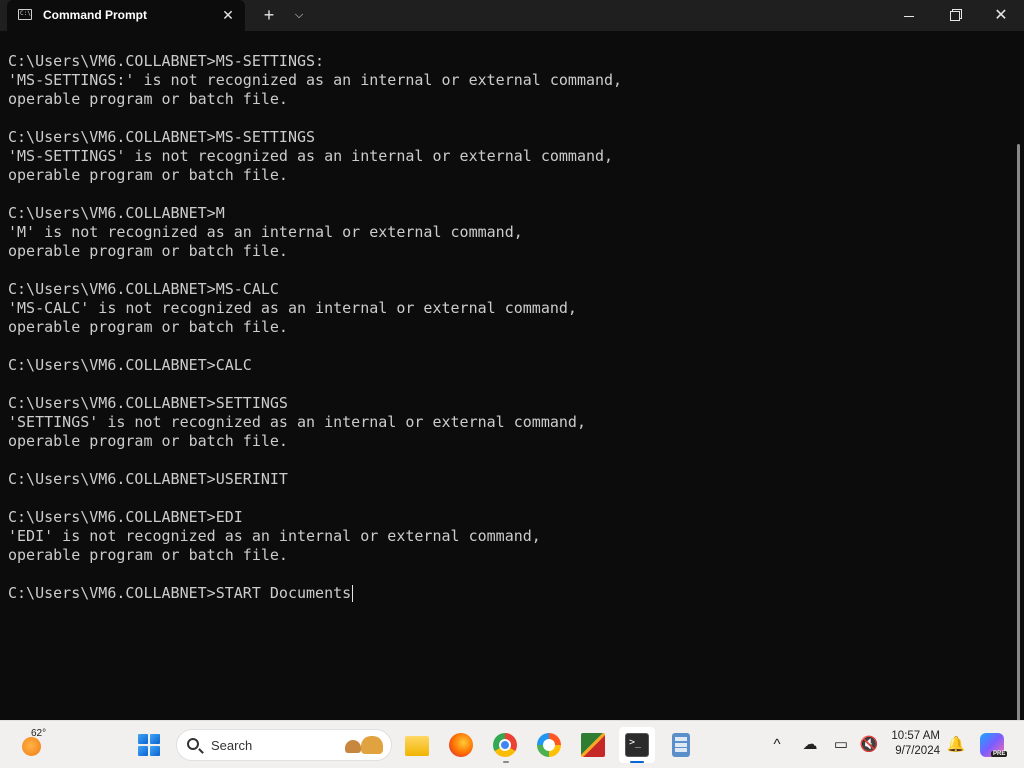 The image size is (1024, 768). I want to click on restore-button, so click(955, 15).